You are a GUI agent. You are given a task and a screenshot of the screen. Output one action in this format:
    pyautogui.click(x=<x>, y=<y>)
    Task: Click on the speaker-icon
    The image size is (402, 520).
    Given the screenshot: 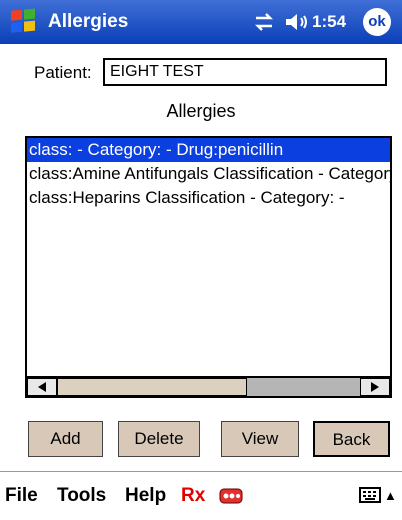 What is the action you would take?
    pyautogui.click(x=297, y=22)
    